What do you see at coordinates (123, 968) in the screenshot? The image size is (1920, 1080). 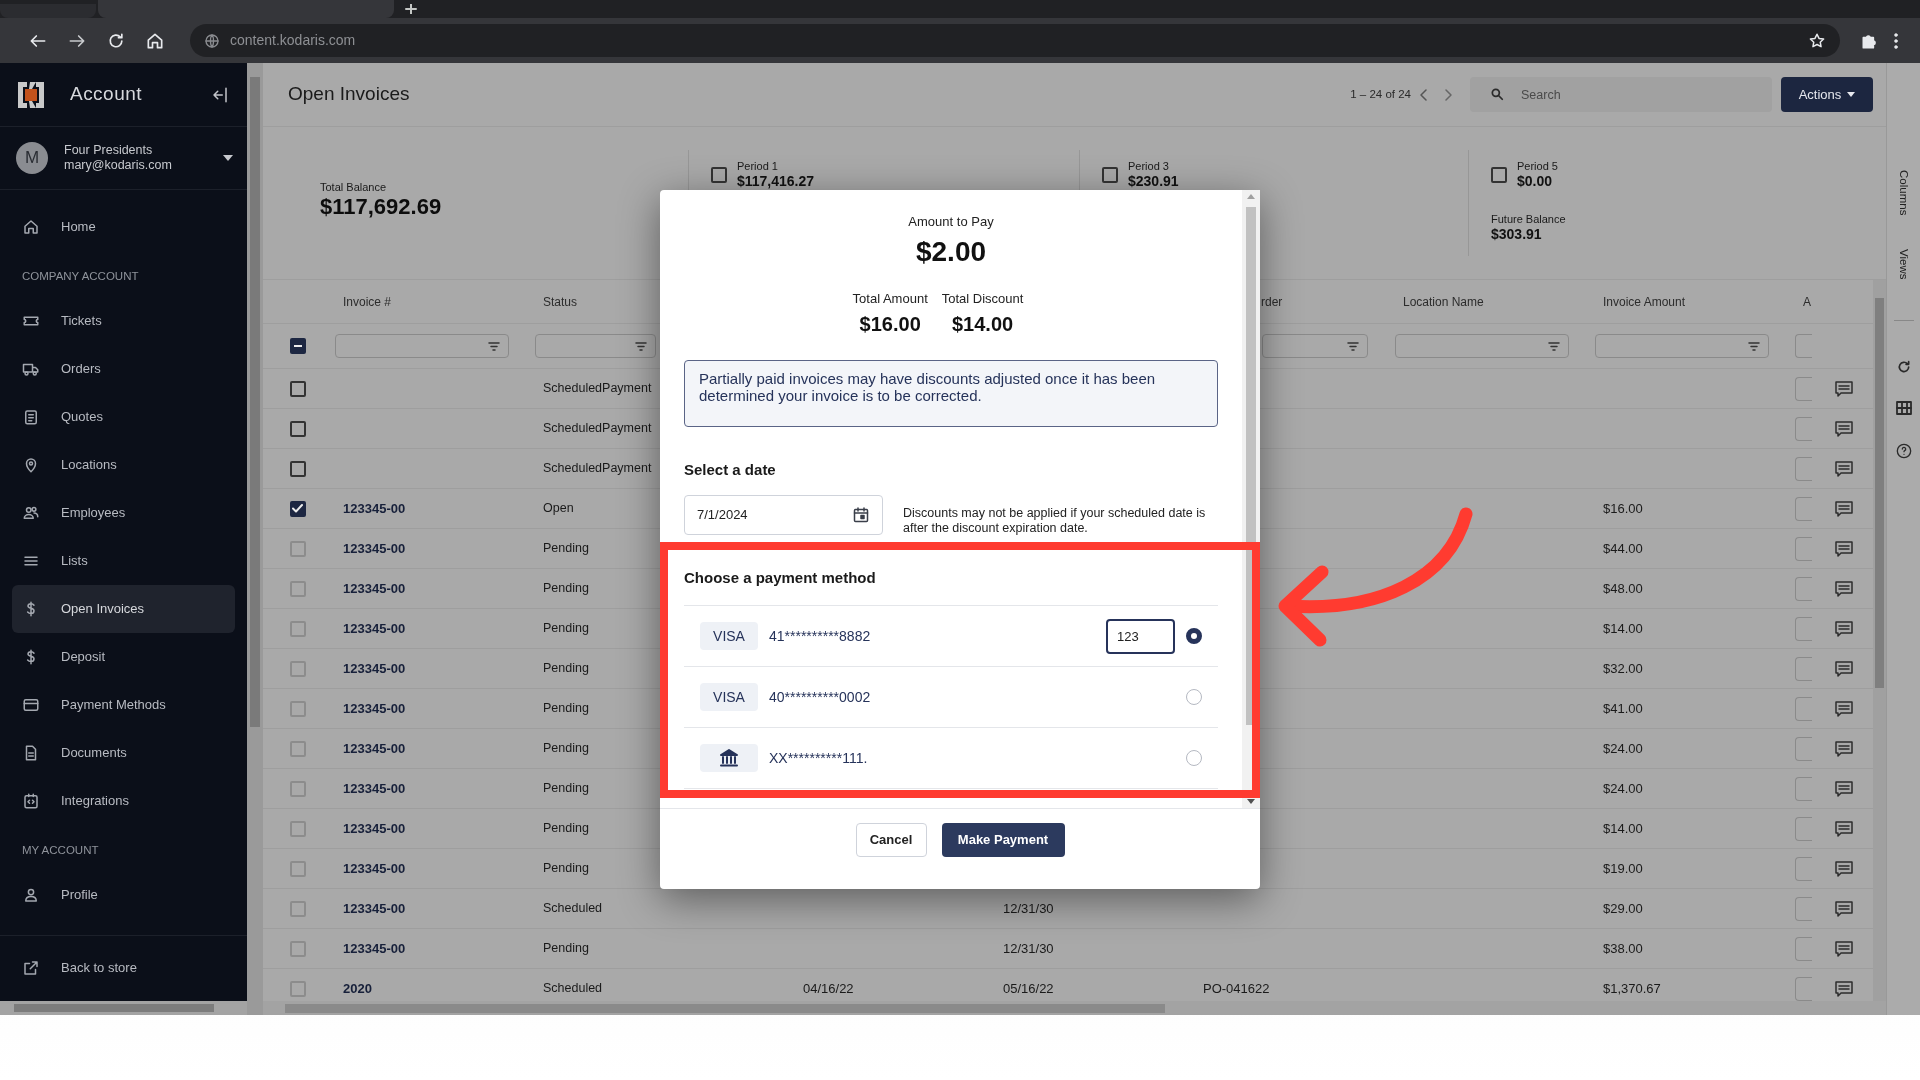 I see `back-to-store-link: Back to store` at bounding box center [123, 968].